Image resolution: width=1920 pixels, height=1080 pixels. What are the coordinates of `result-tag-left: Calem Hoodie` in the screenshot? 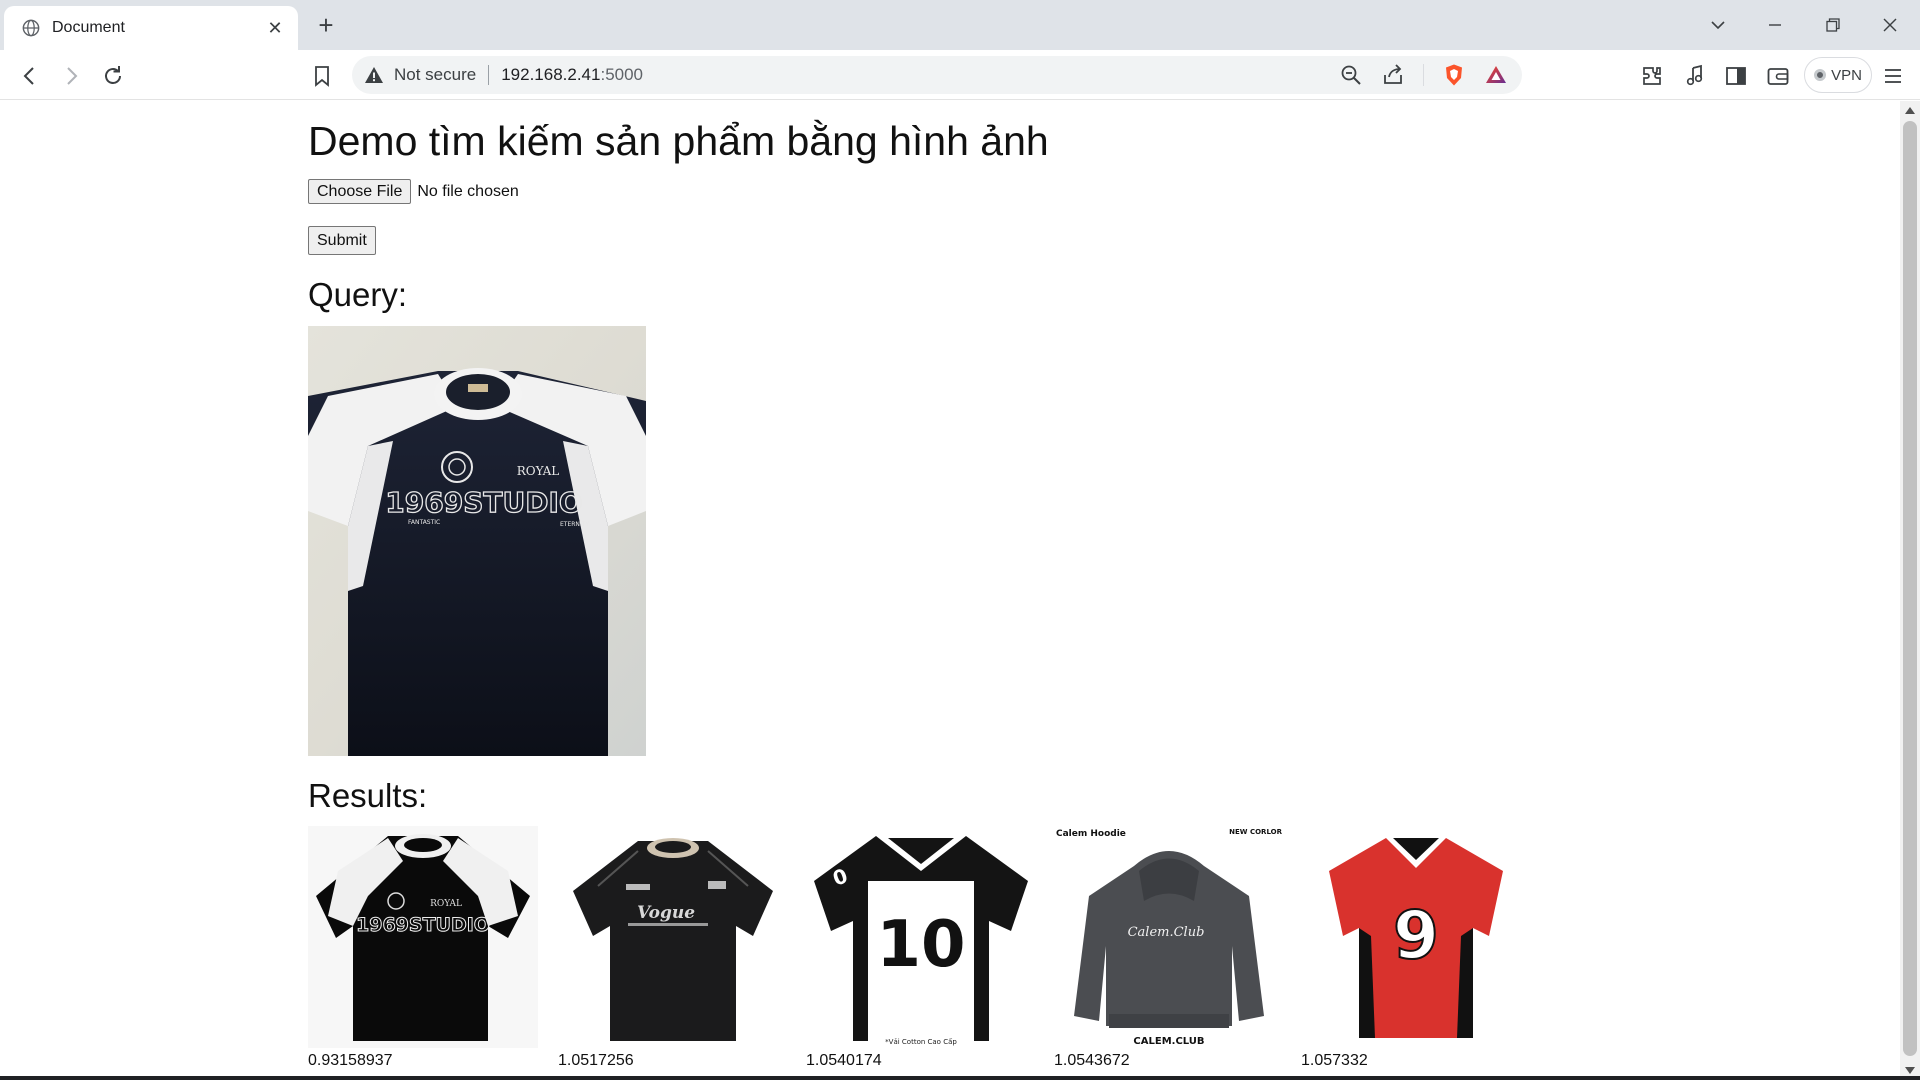 It's located at (1091, 834).